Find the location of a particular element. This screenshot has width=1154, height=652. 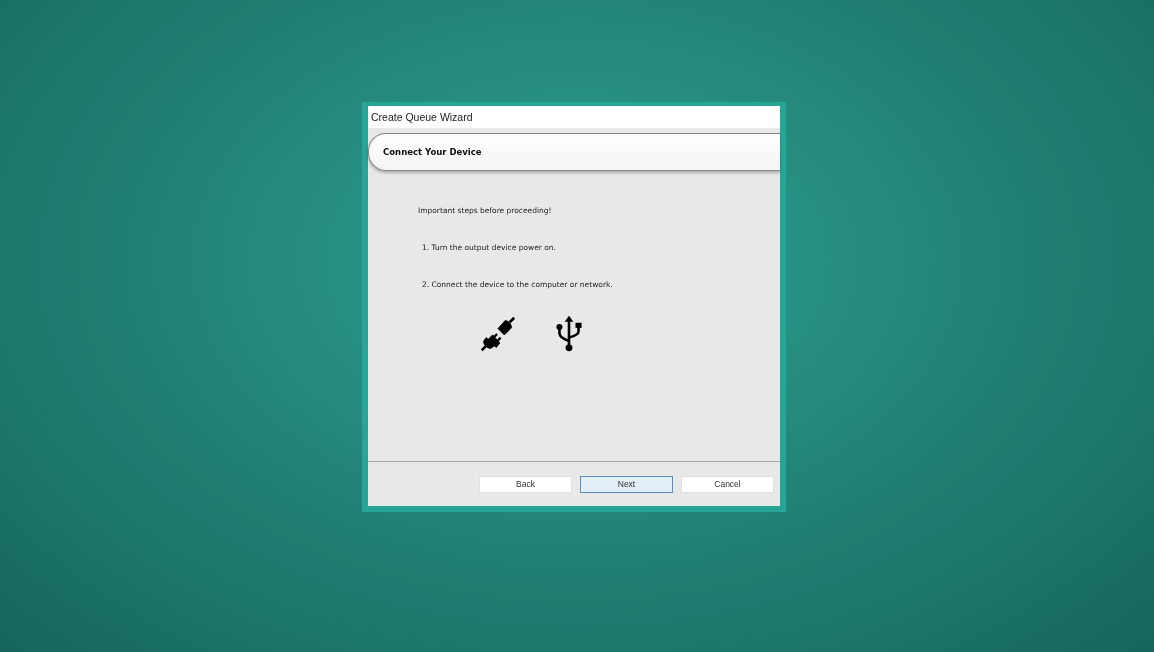

window-title: Create Queue Wizard is located at coordinates (422, 117).